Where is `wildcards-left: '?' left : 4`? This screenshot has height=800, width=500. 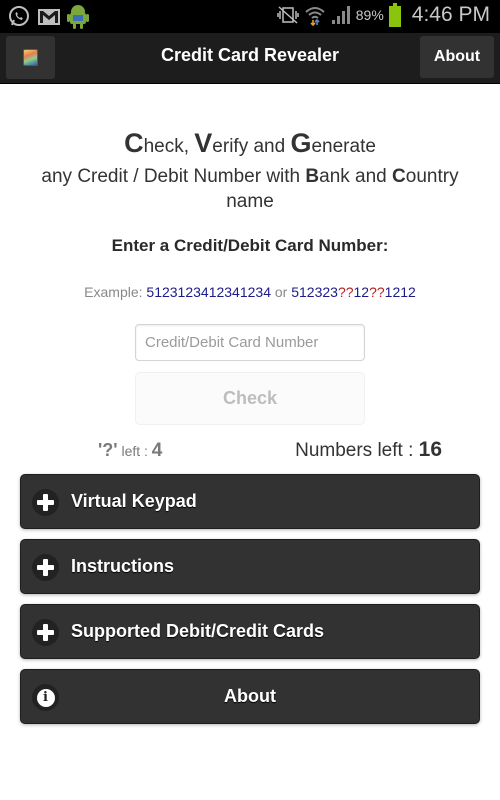
wildcards-left: '?' left : 4 is located at coordinates (130, 450).